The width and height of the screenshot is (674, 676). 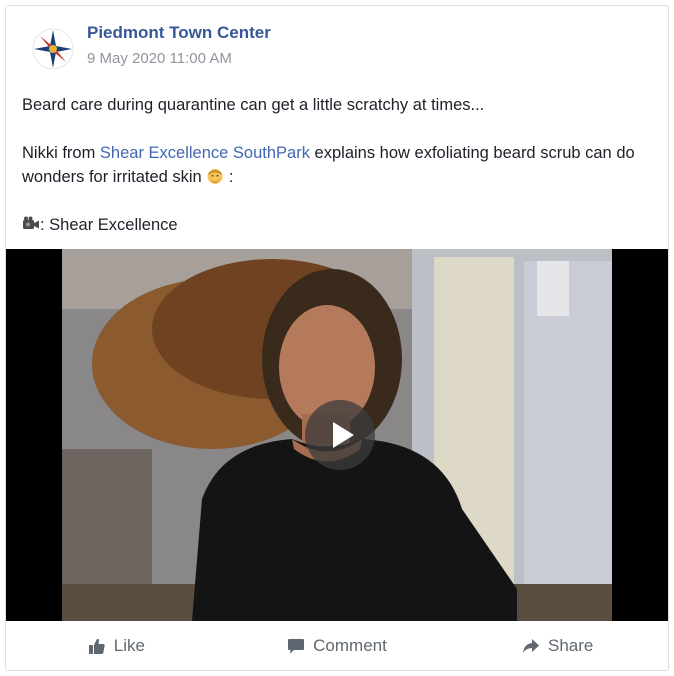 I want to click on share-button: Share, so click(x=557, y=645).